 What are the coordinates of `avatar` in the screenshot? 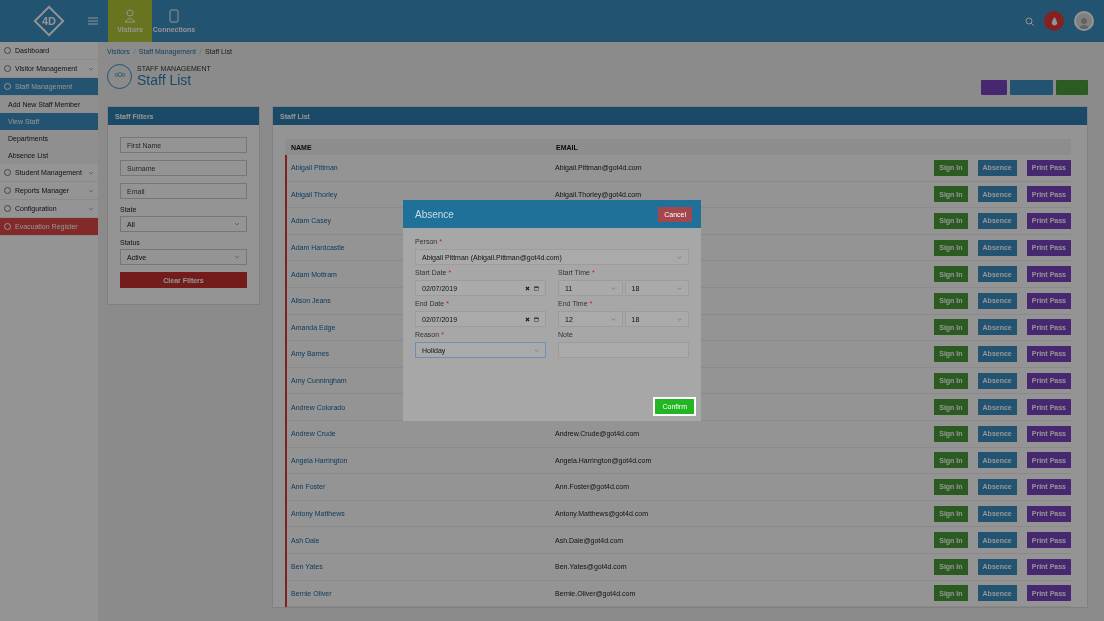 It's located at (1084, 21).